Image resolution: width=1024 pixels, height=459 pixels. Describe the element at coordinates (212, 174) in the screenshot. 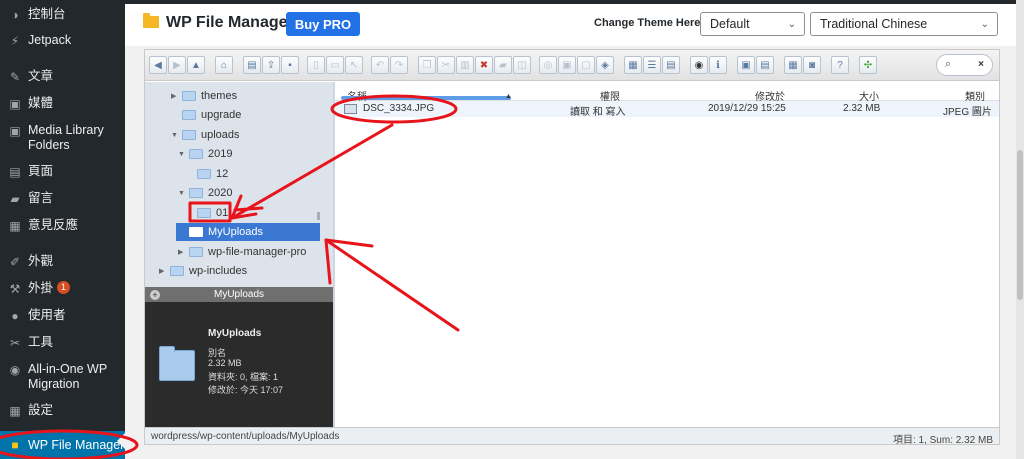

I see `tree-item-12: 12` at that location.